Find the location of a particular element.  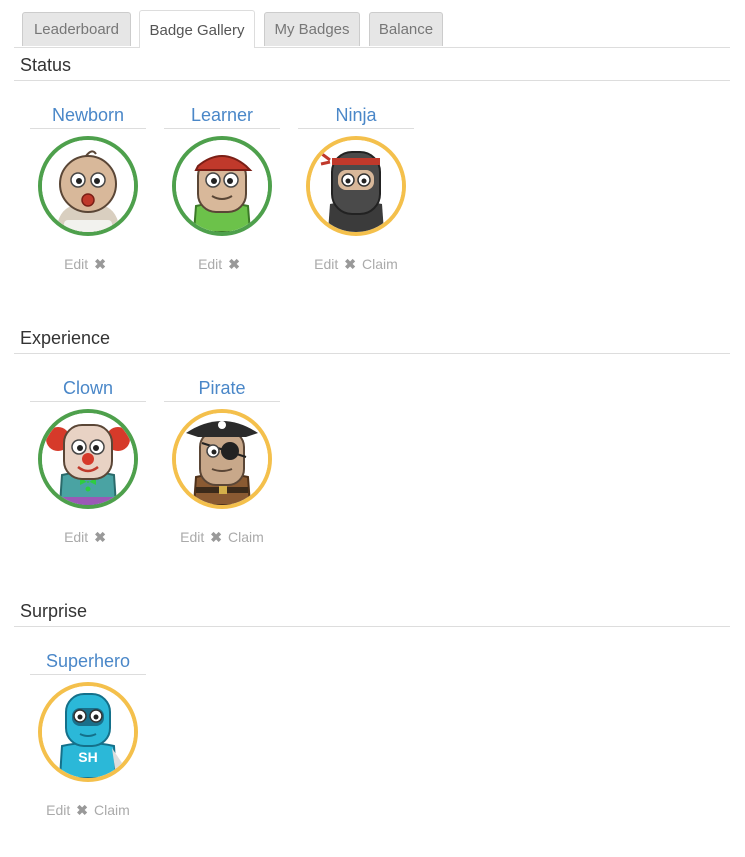

section-title-surprise: Surprise is located at coordinates (54, 611).